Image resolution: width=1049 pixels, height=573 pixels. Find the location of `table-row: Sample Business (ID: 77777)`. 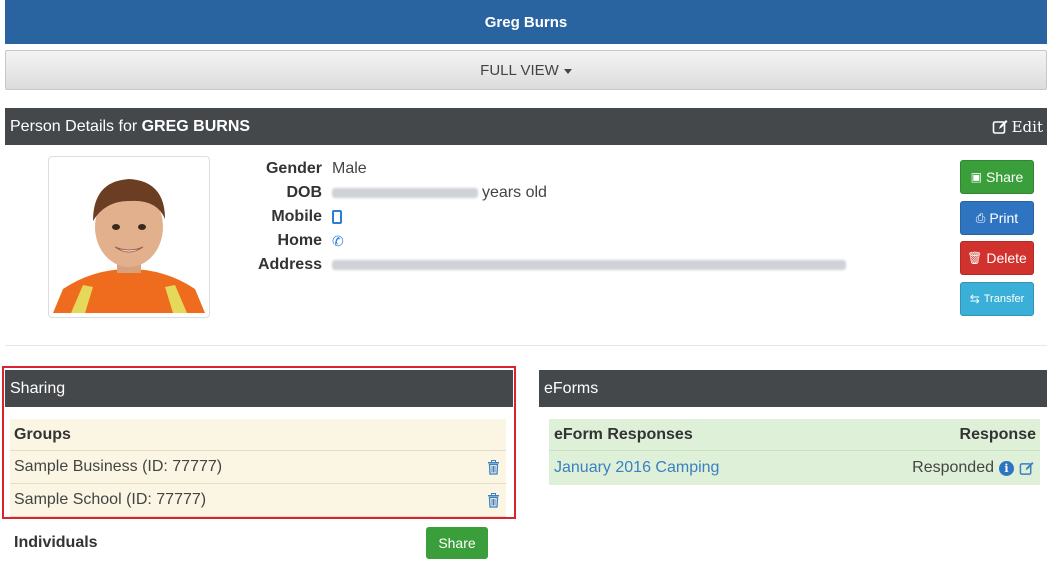

table-row: Sample Business (ID: 77777) is located at coordinates (258, 467).